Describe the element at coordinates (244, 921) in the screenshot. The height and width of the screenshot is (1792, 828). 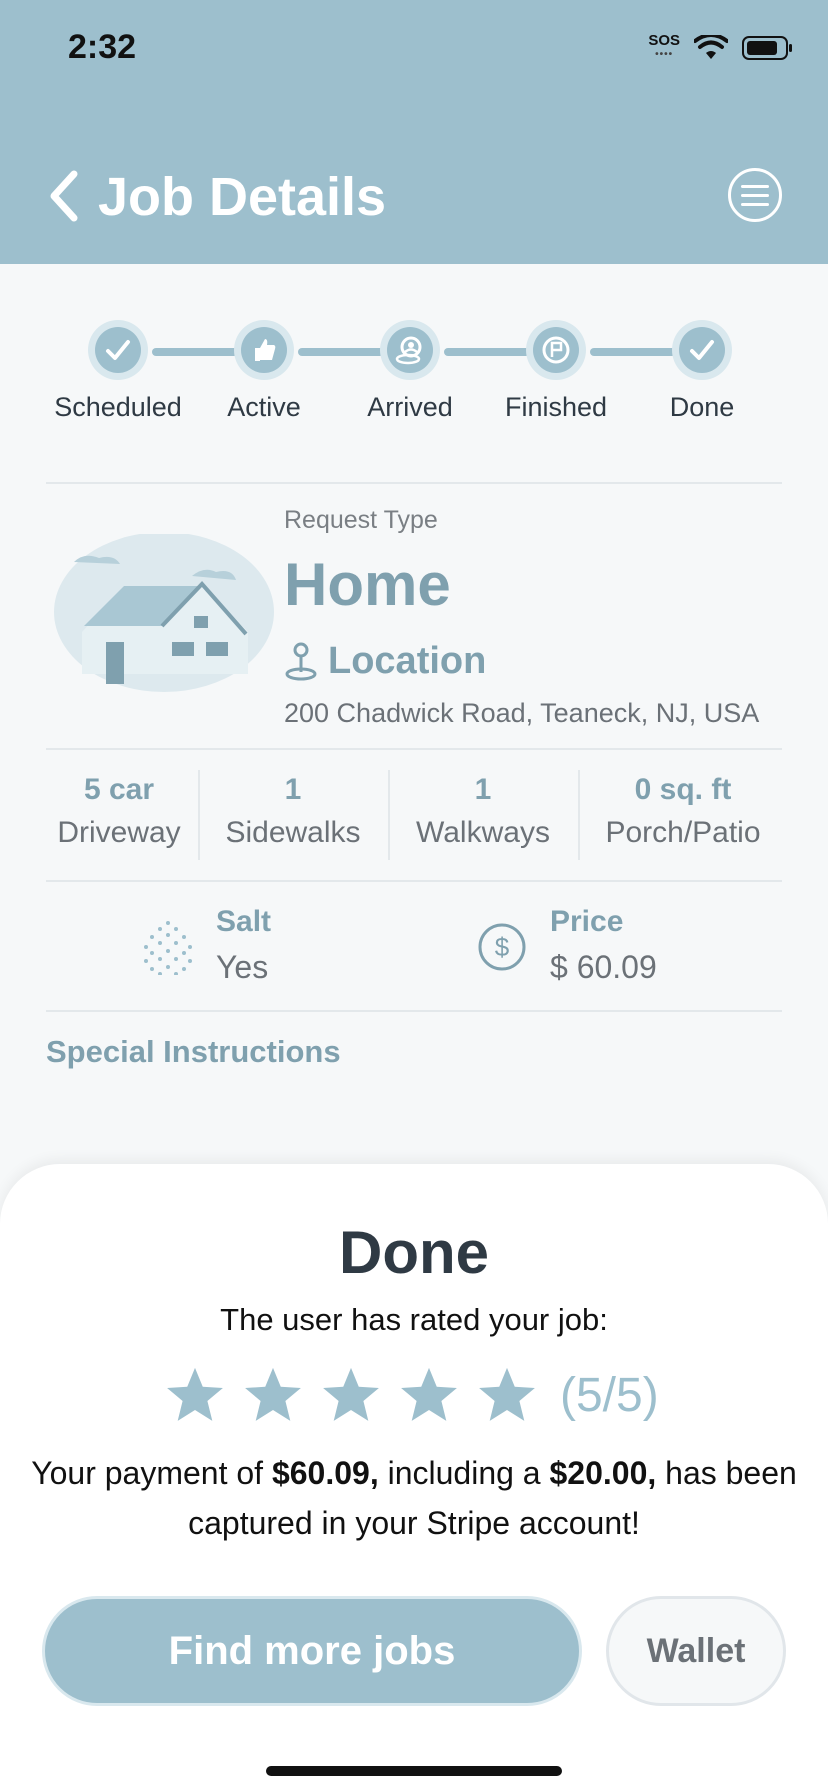
I see `salt-label: Salt` at that location.